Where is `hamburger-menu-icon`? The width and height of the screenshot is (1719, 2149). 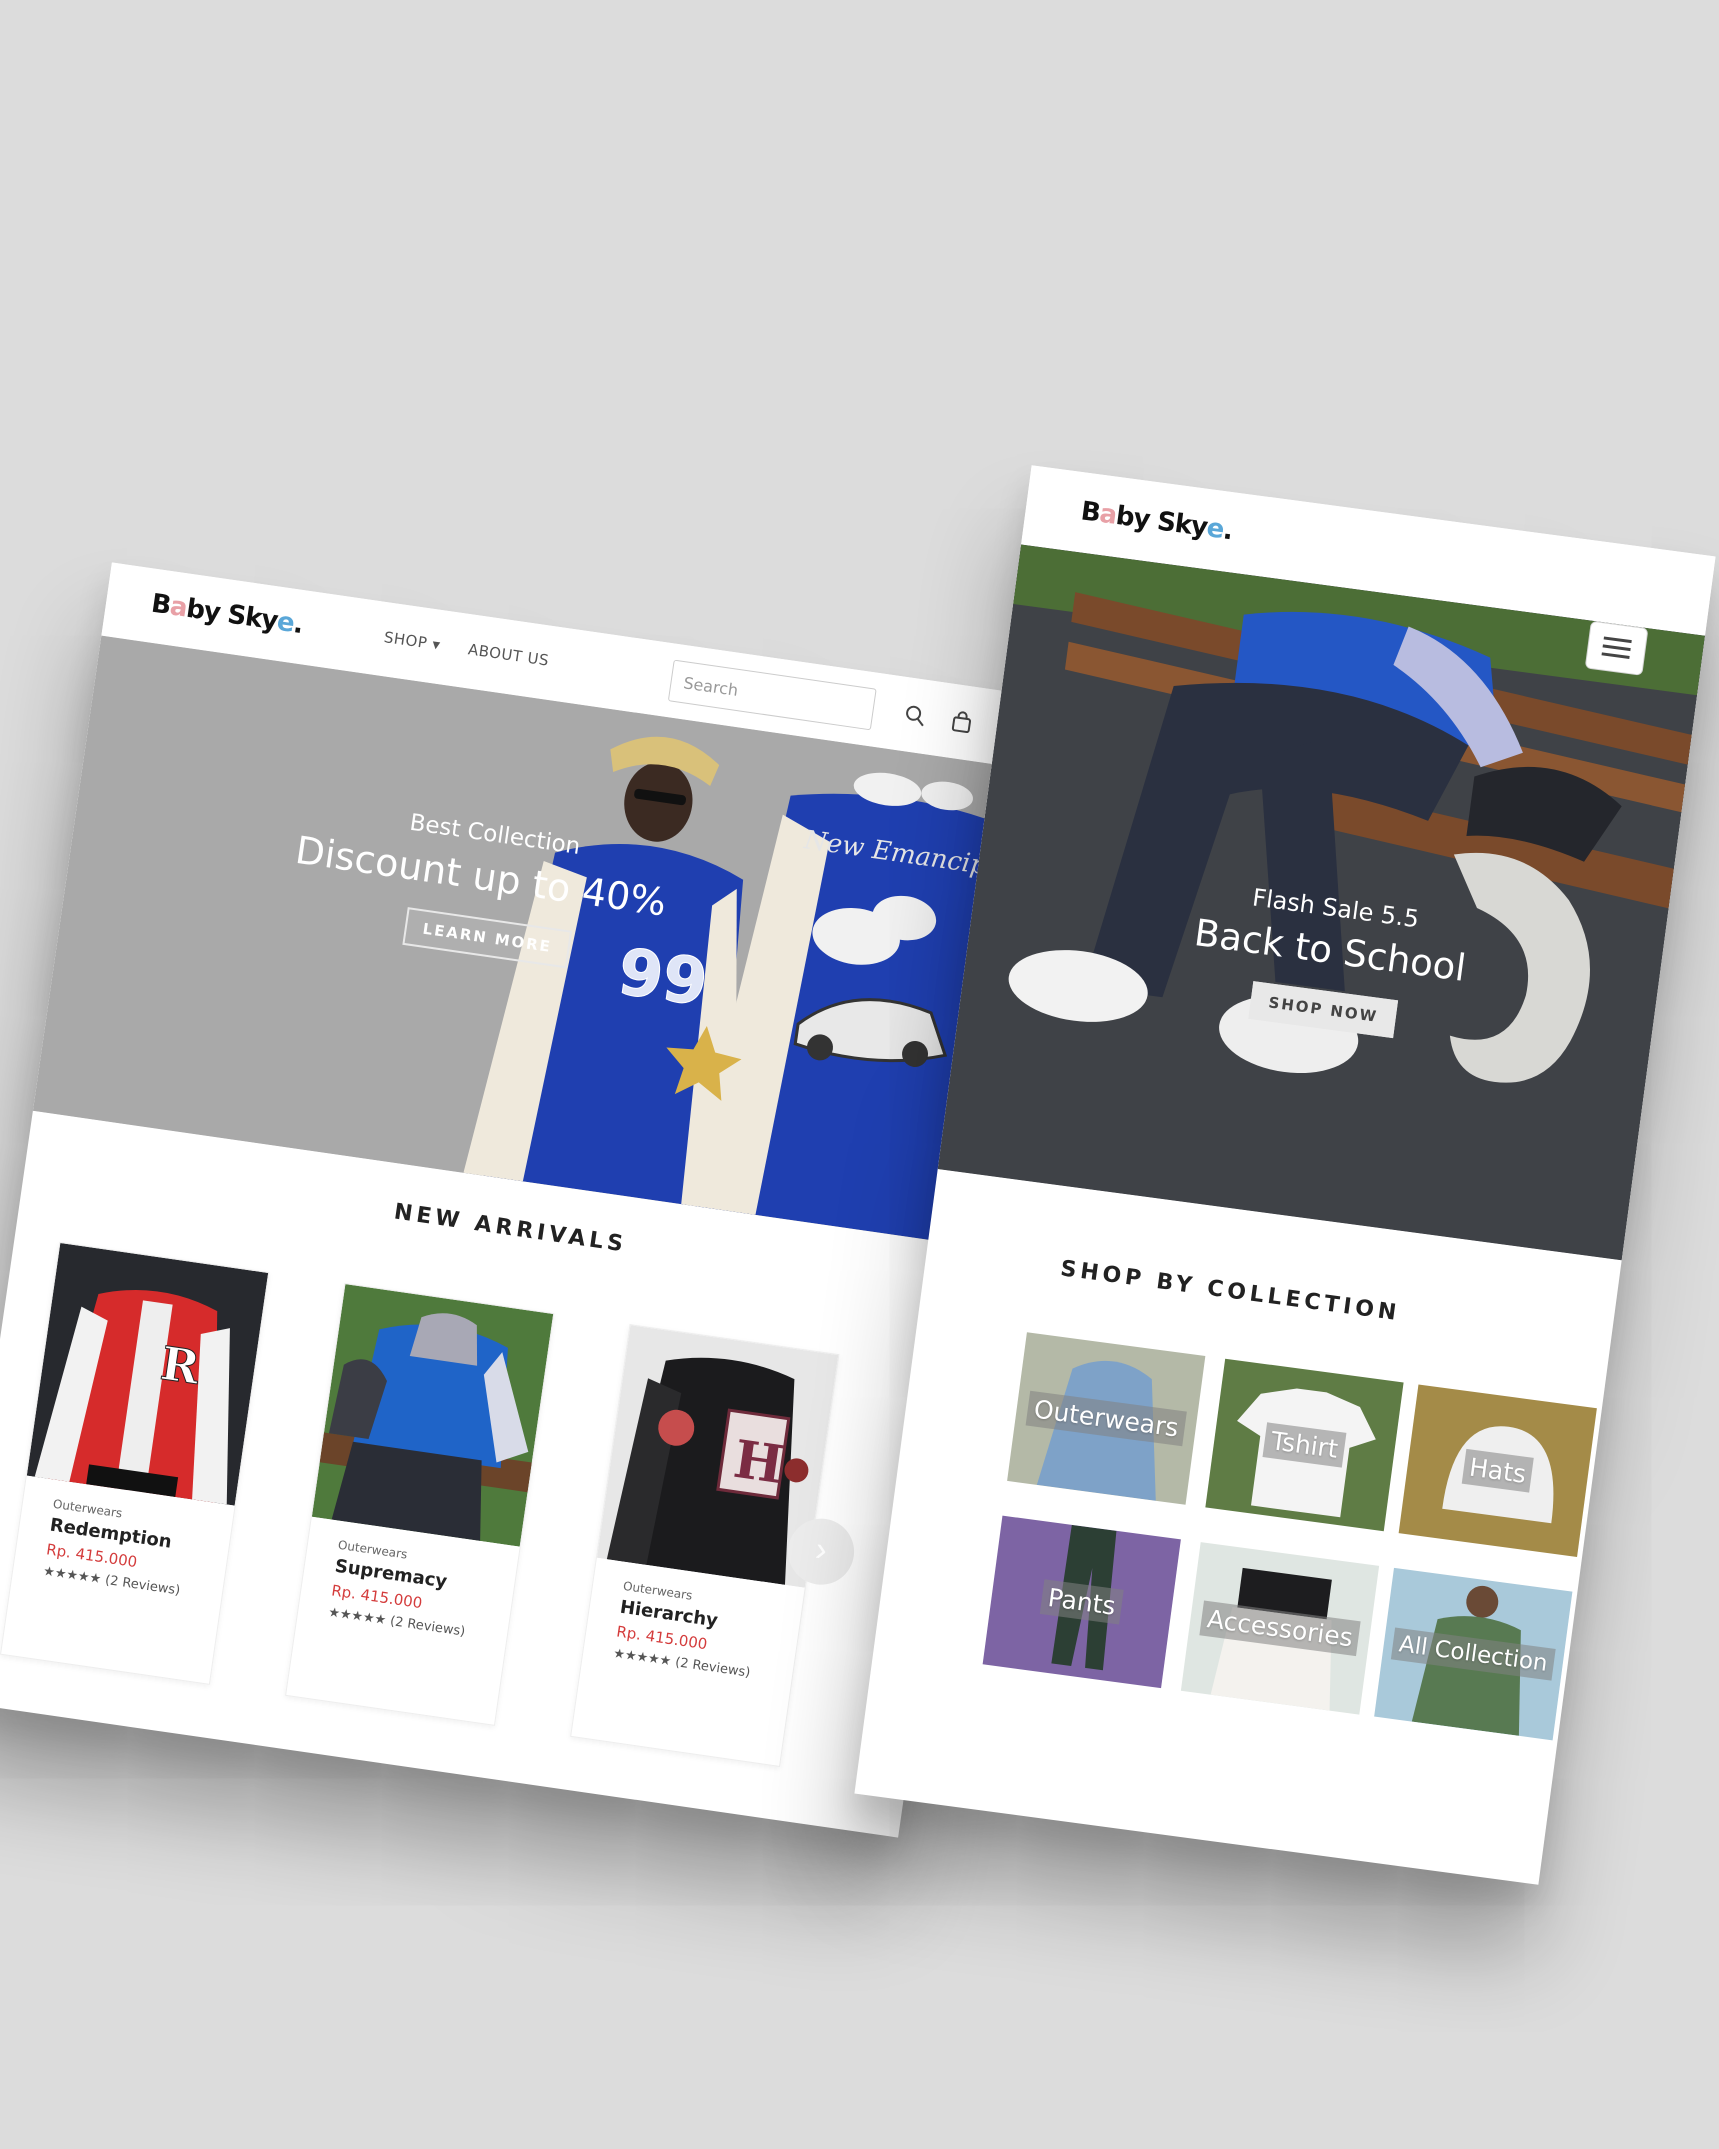 hamburger-menu-icon is located at coordinates (1616, 648).